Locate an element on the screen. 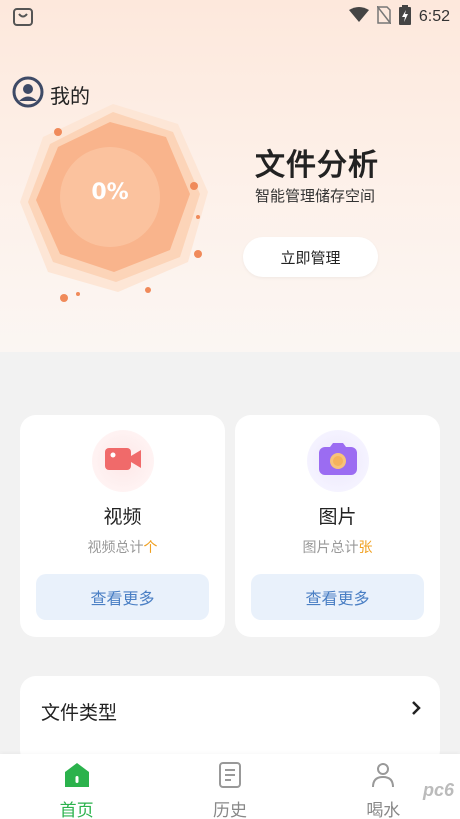 The width and height of the screenshot is (460, 819). shopping-bag-icon is located at coordinates (23, 17).